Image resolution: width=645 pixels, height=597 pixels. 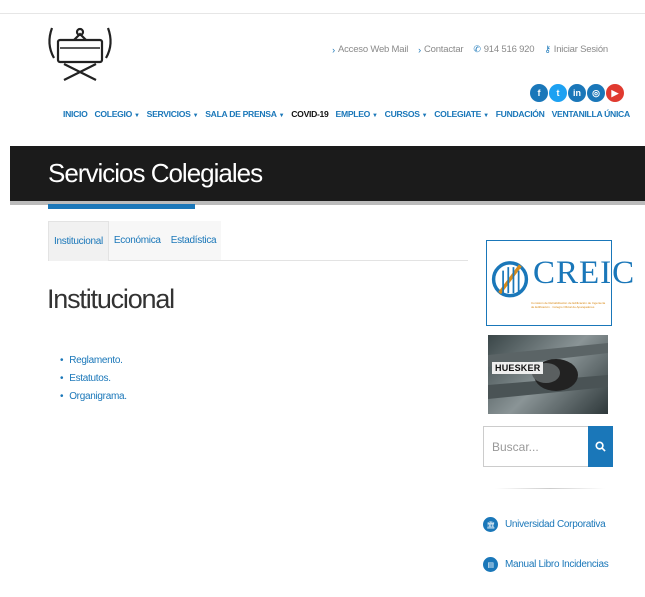 I want to click on section-title: Institucional, so click(x=111, y=299).